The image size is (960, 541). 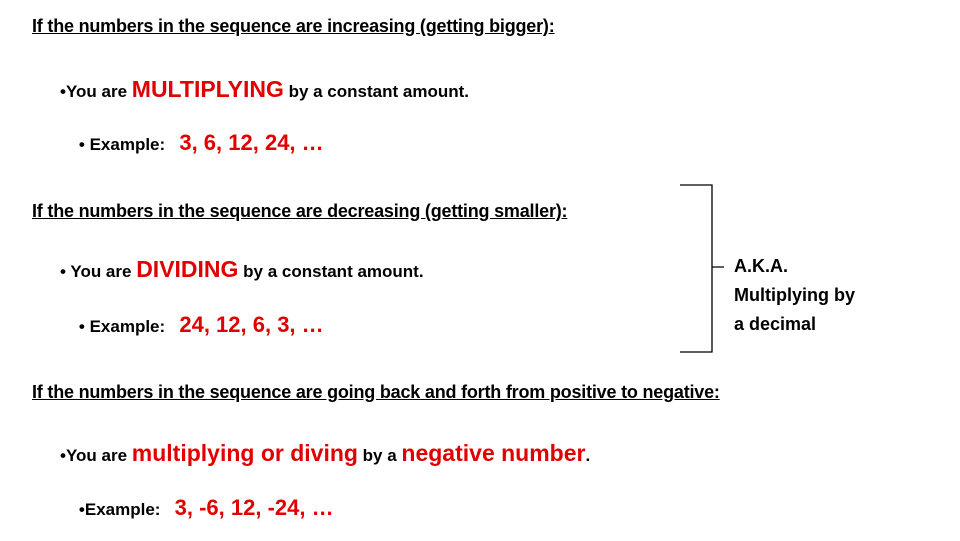 What do you see at coordinates (493, 453) in the screenshot?
I see `keyword-negative-number: negative number` at bounding box center [493, 453].